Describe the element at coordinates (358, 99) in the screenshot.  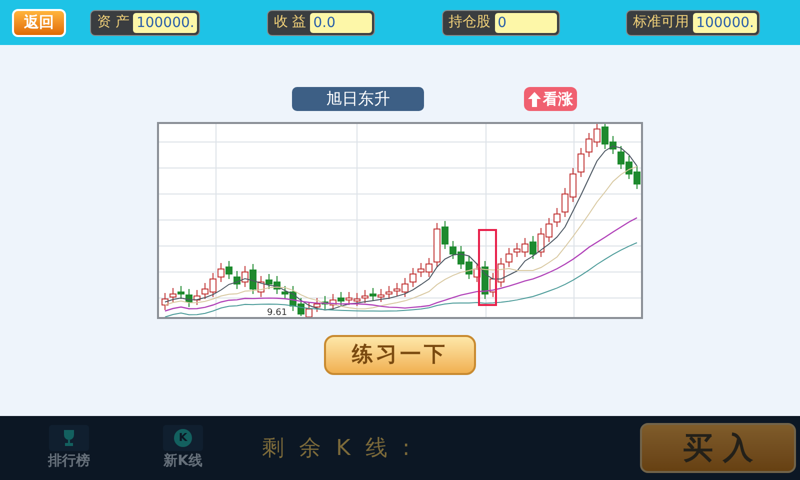
I see `pattern-title: 旭日东升` at that location.